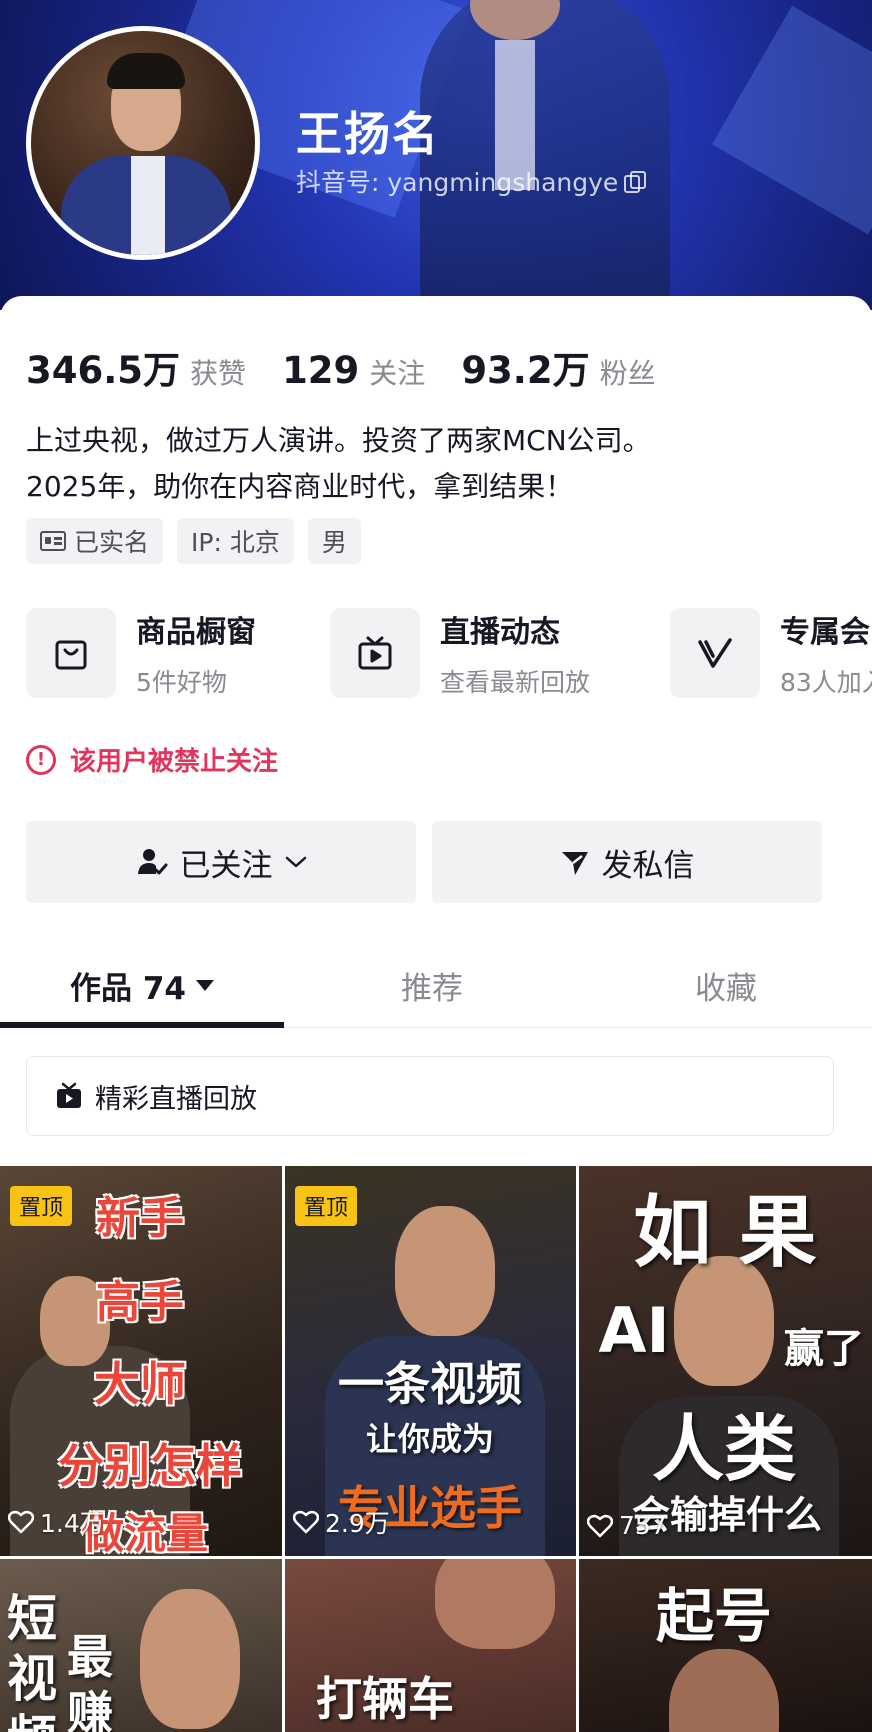 The image size is (872, 1732). What do you see at coordinates (148, 205) in the screenshot?
I see `avatar-shirt` at bounding box center [148, 205].